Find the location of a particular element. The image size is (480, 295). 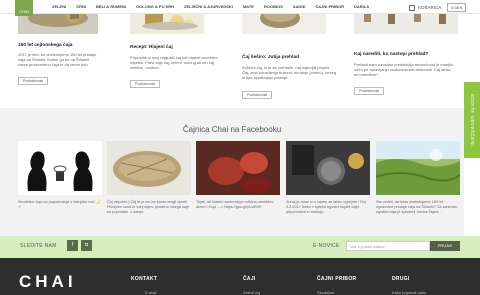

footer-link-zeleni-caj: Zeleni čaj is located at coordinates (251, 292).